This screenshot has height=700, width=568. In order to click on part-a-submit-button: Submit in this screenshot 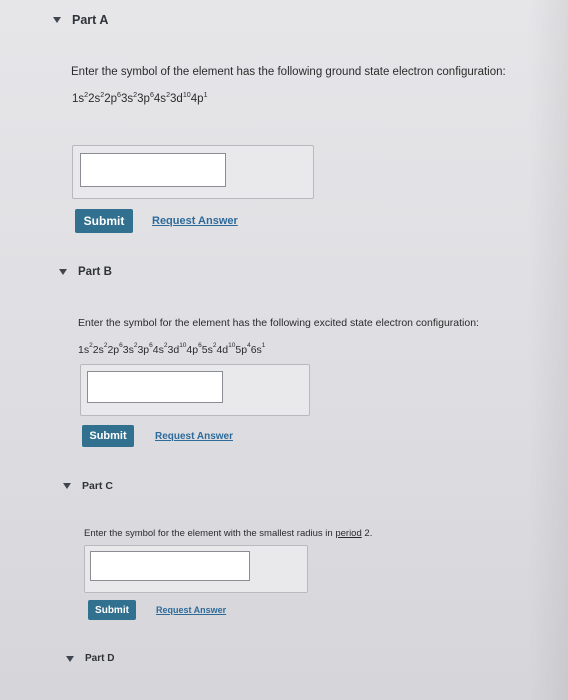, I will do `click(104, 221)`.